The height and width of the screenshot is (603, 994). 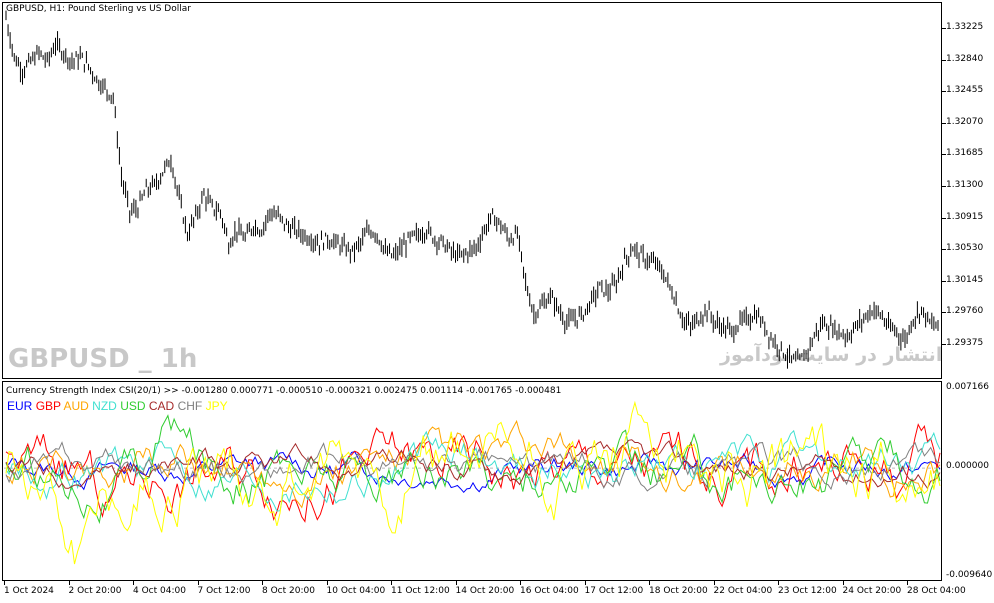 I want to click on time-tick-label: 24 Oct 20:00, so click(x=872, y=591).